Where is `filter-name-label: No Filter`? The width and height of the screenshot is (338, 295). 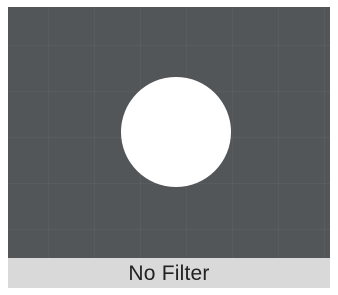
filter-name-label: No Filter is located at coordinates (169, 273).